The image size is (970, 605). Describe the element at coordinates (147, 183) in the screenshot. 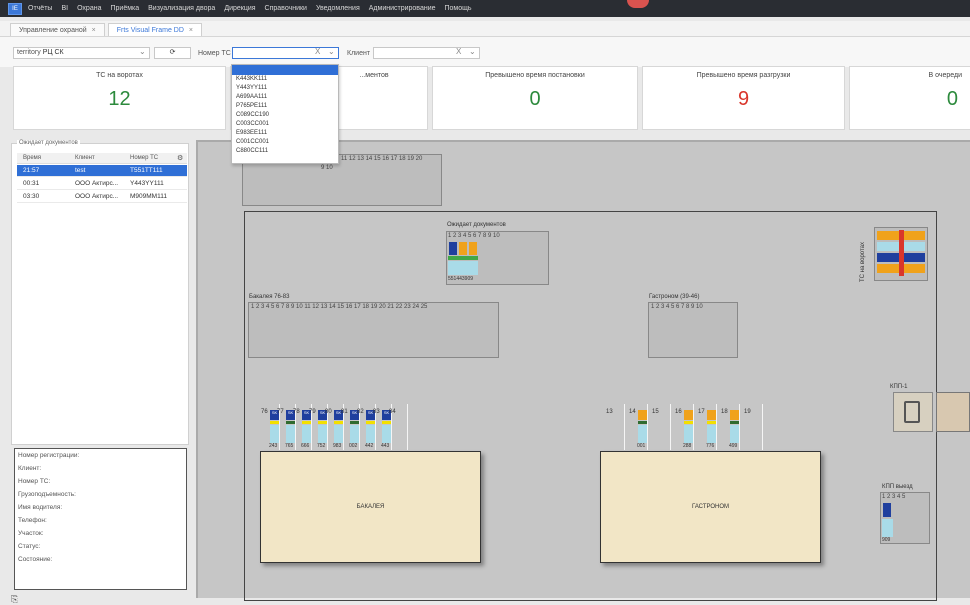

I see `cell-plate: Y443YY111` at that location.